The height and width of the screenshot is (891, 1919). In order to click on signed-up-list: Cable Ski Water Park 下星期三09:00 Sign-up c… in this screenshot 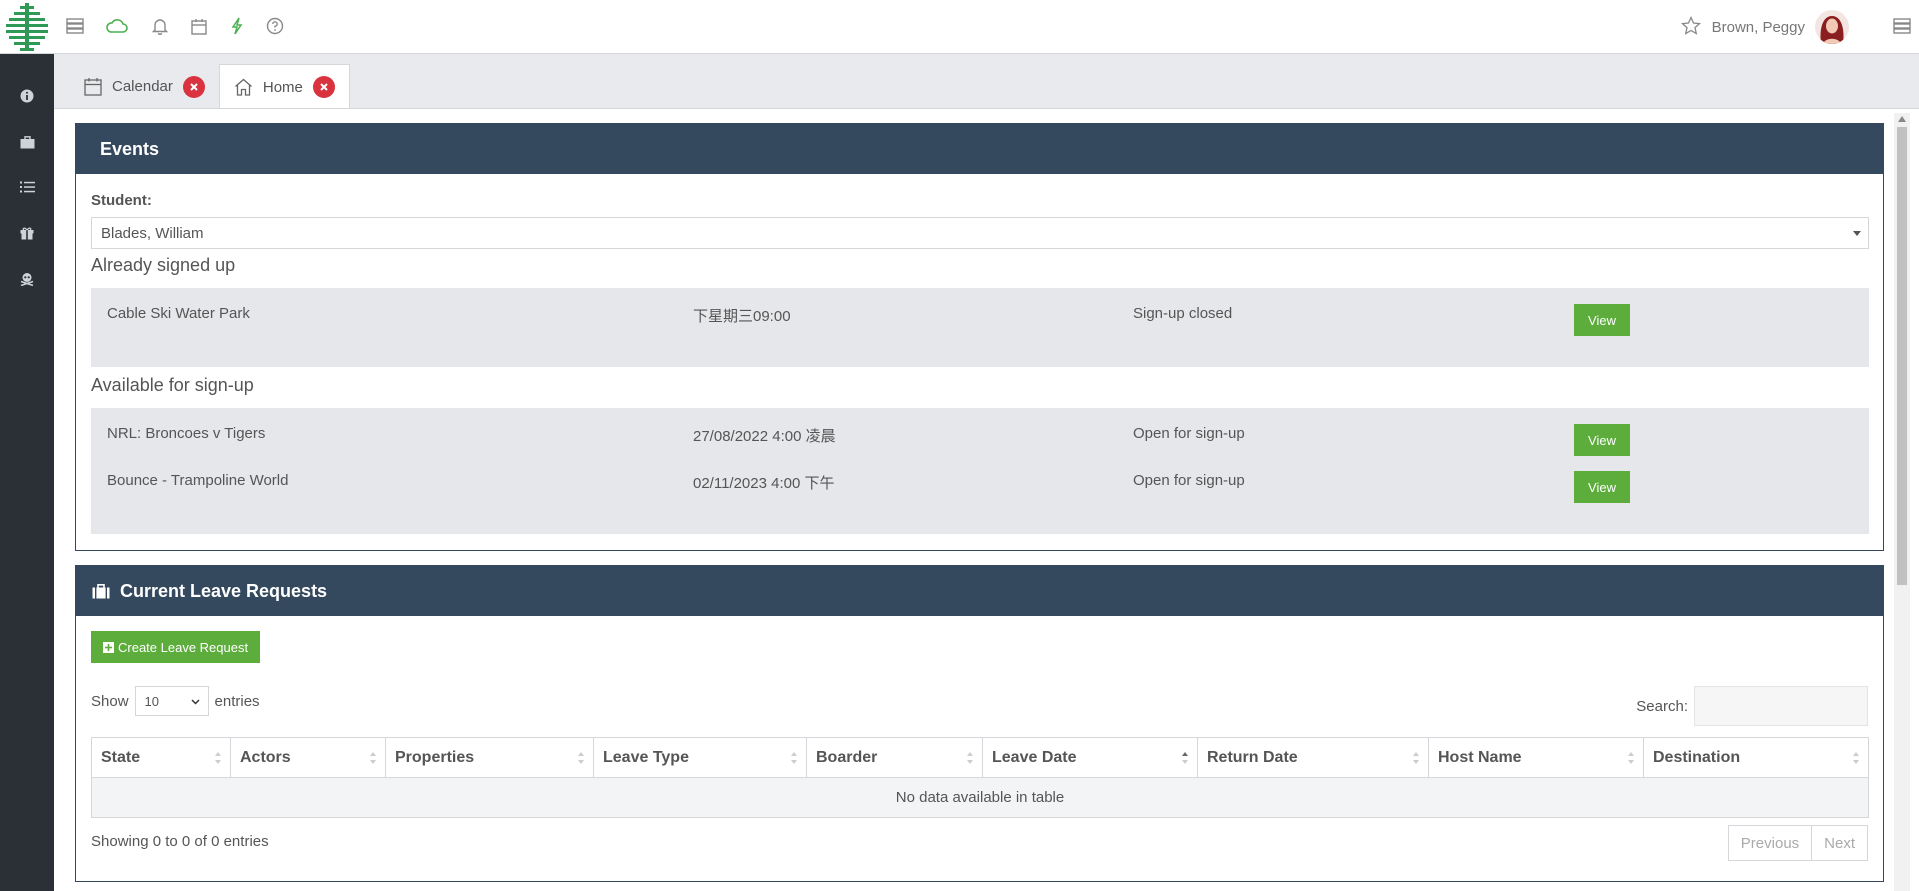, I will do `click(980, 327)`.